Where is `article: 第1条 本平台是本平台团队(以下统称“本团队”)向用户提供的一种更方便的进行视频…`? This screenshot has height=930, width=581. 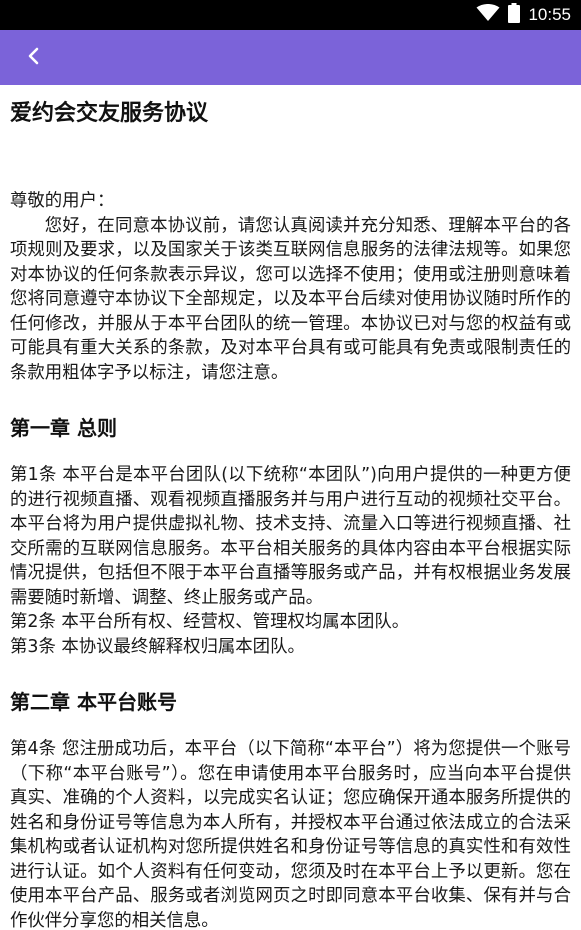 article: 第1条 本平台是本平台团队(以下统称“本团队”)向用户提供的一种更方便的进行视频… is located at coordinates (290, 536).